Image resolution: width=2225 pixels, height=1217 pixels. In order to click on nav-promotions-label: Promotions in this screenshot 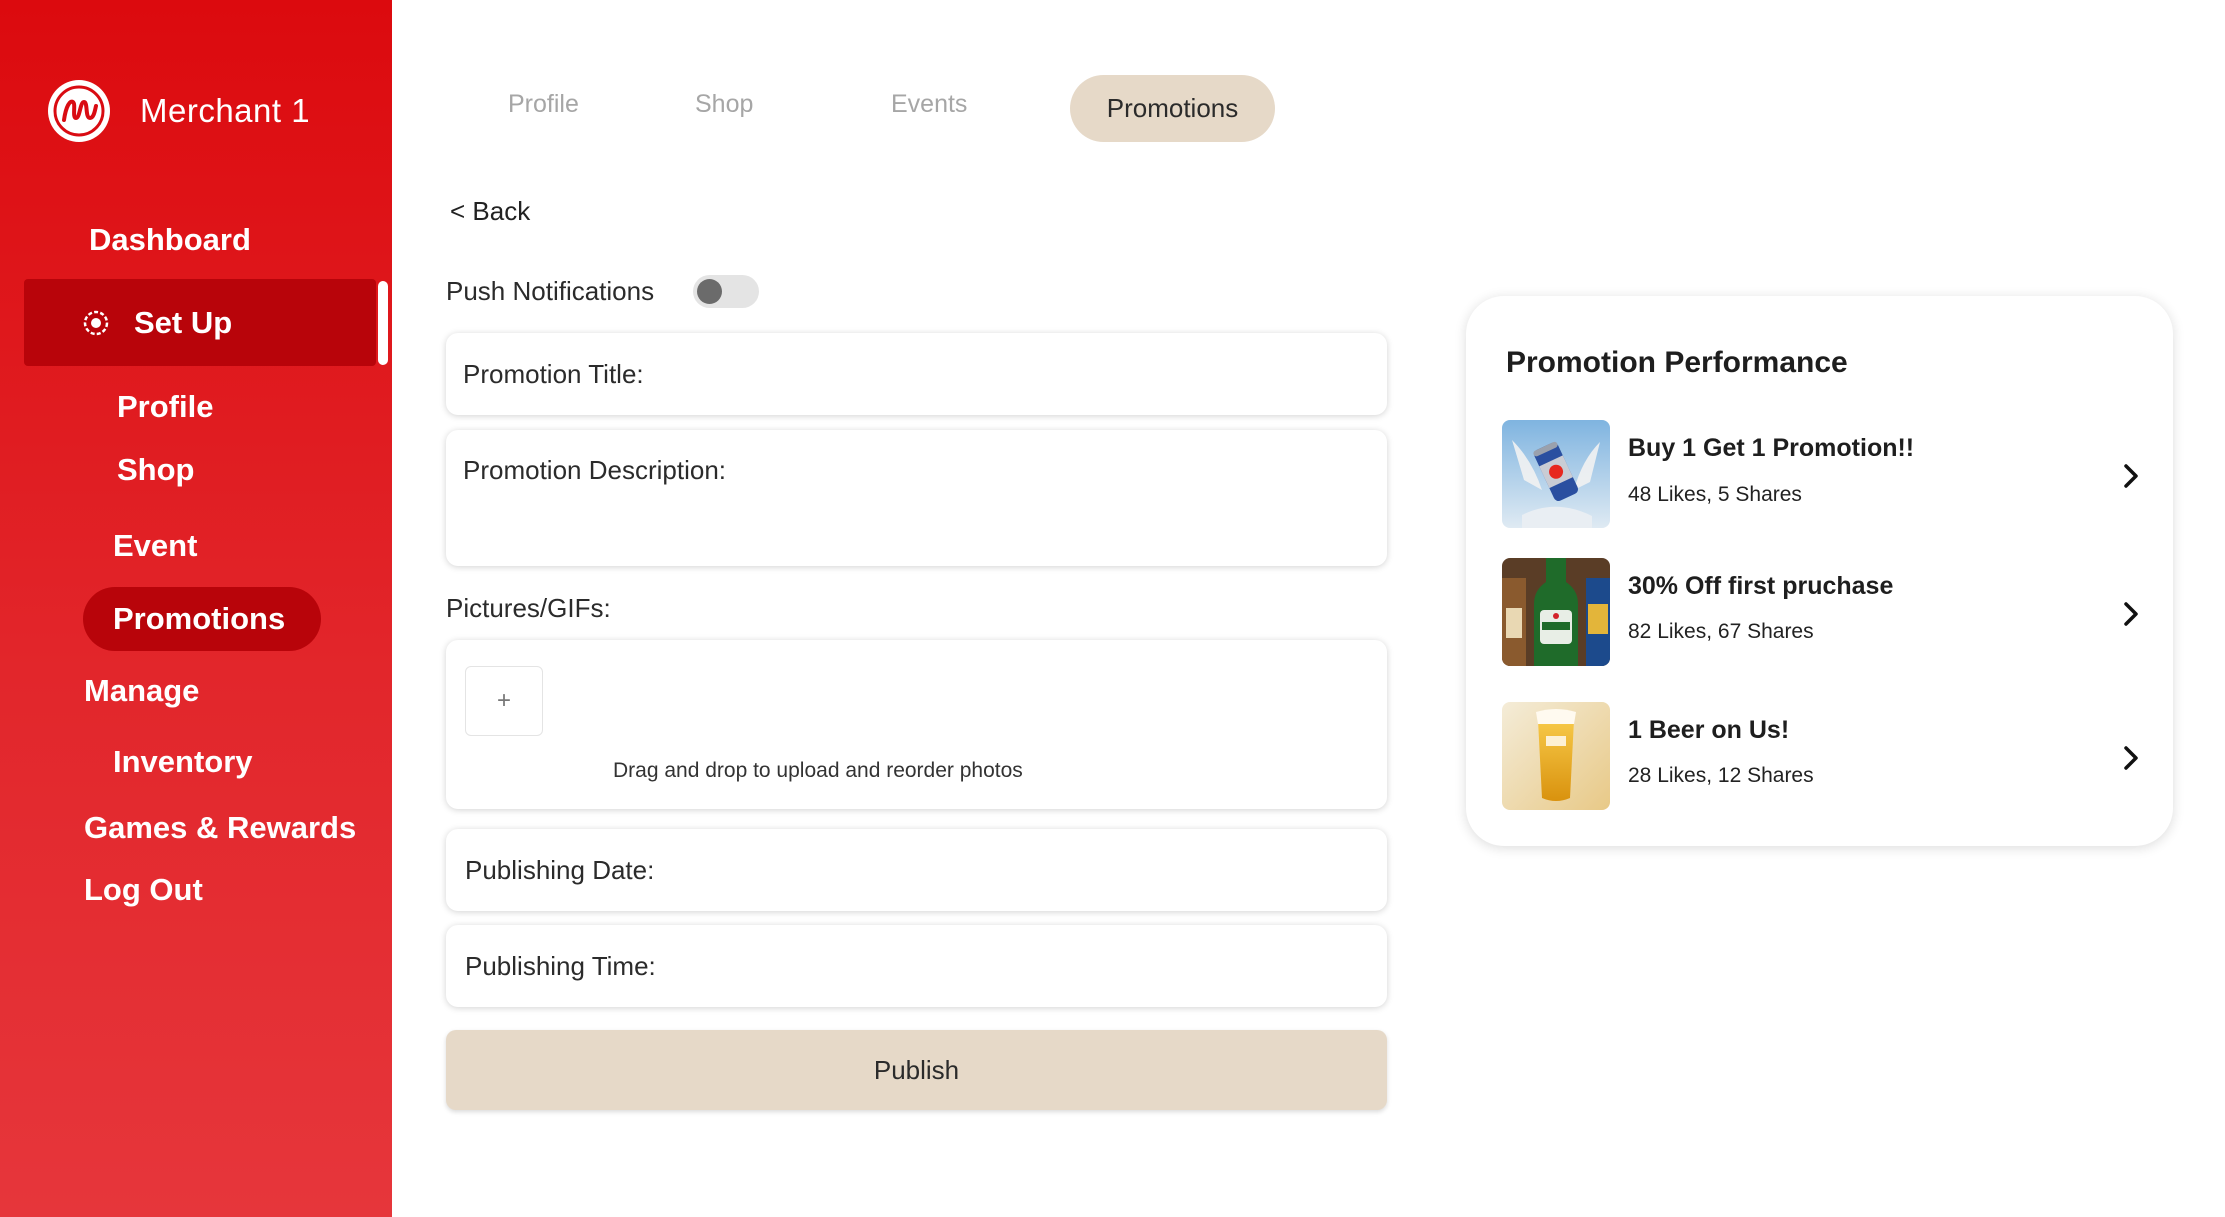, I will do `click(199, 618)`.